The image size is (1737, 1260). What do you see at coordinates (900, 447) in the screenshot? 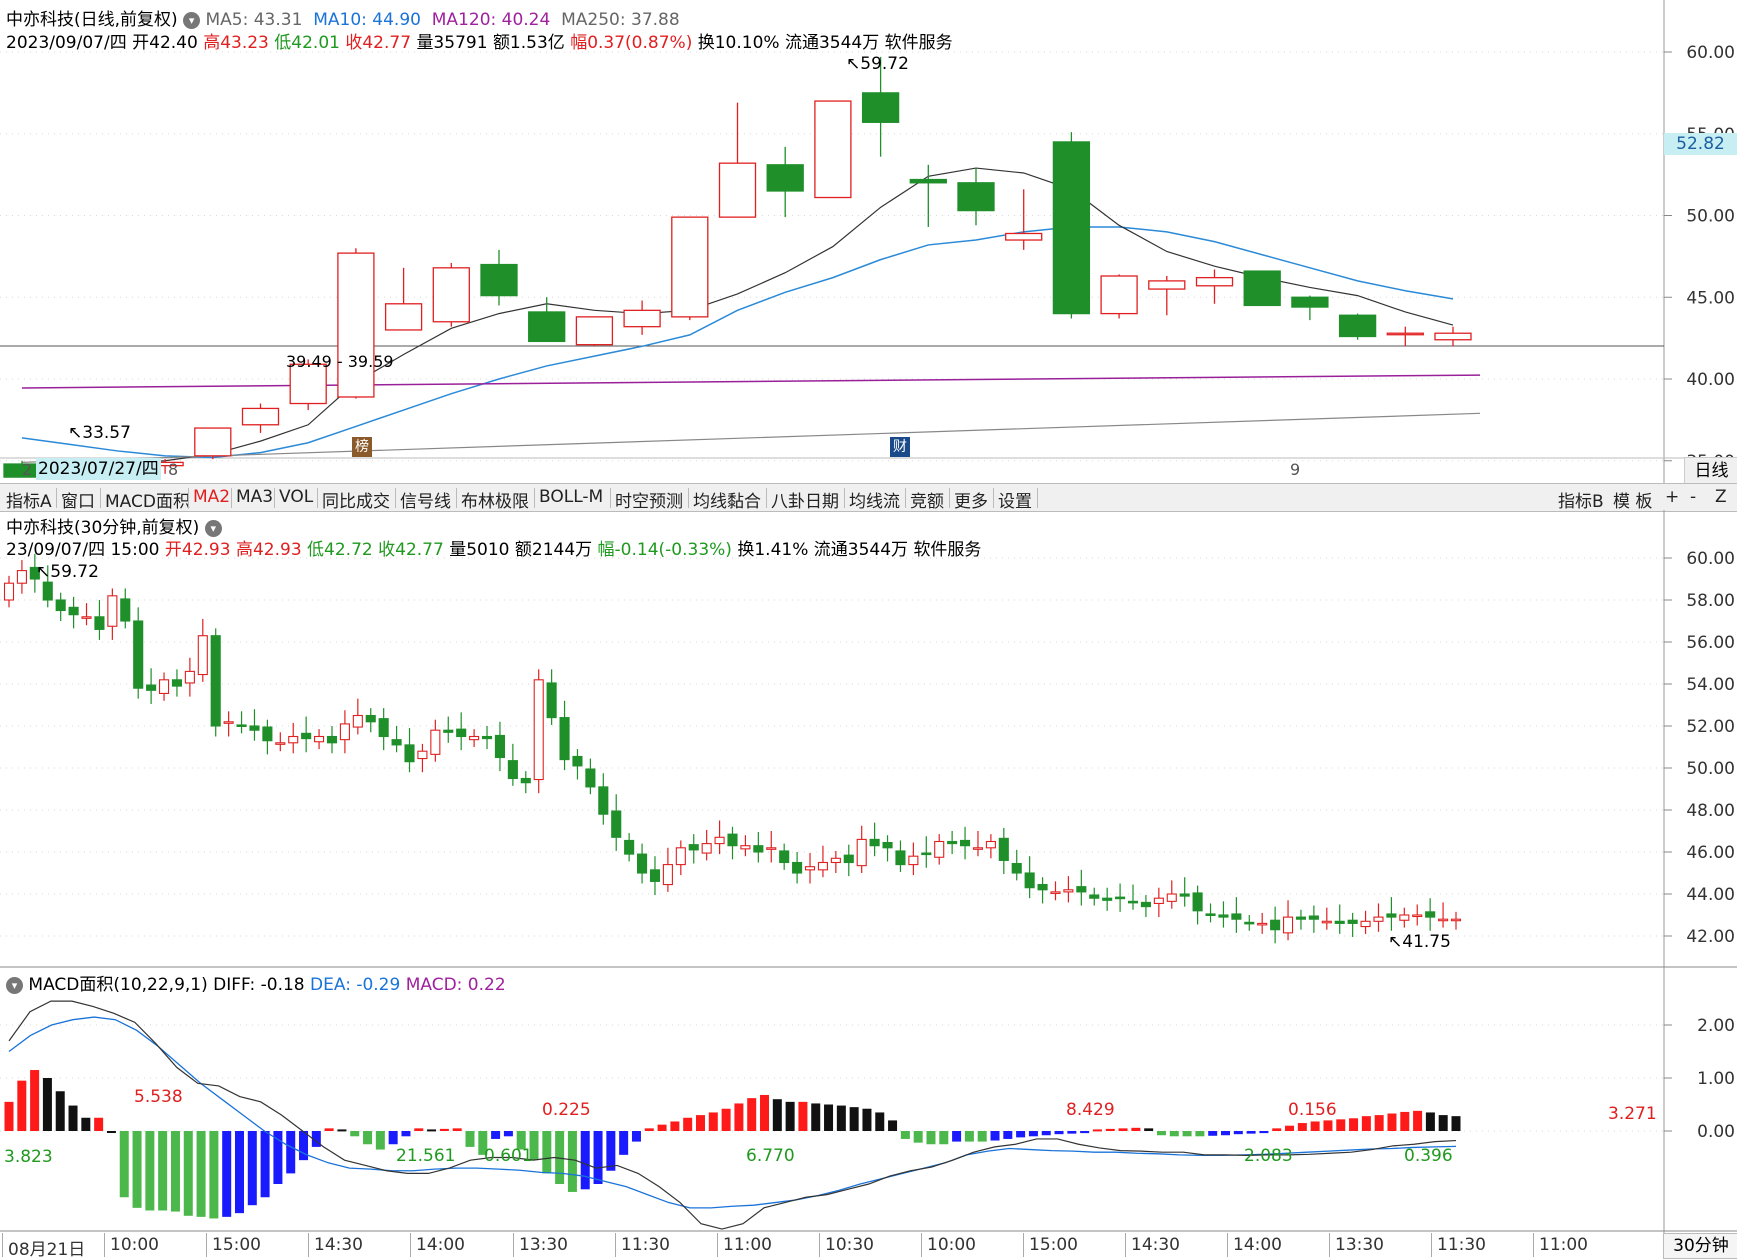
I see `marker-cai: 财` at bounding box center [900, 447].